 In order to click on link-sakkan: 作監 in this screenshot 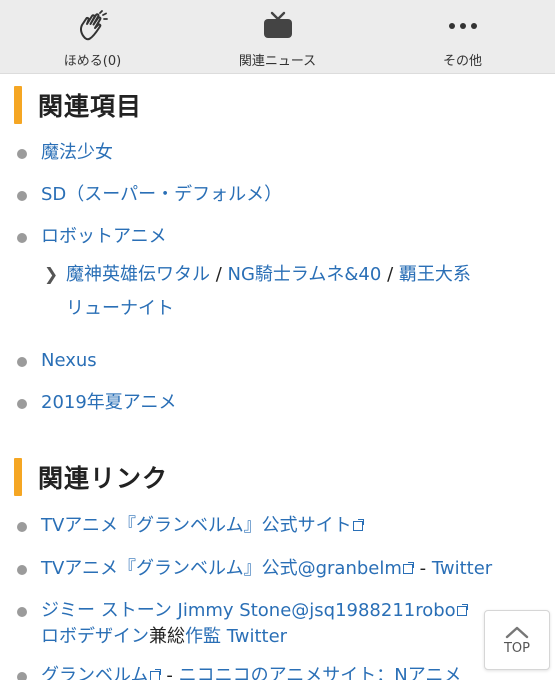, I will do `click(203, 636)`.